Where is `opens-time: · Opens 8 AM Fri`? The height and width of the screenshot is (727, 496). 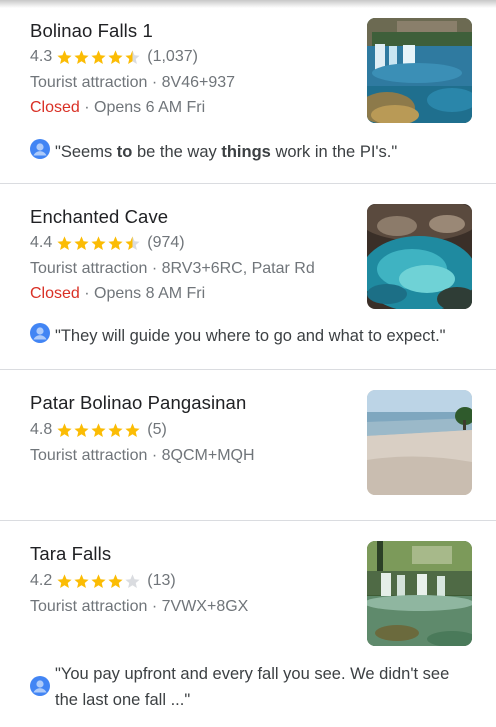
opens-time: · Opens 8 AM Fri is located at coordinates (145, 293).